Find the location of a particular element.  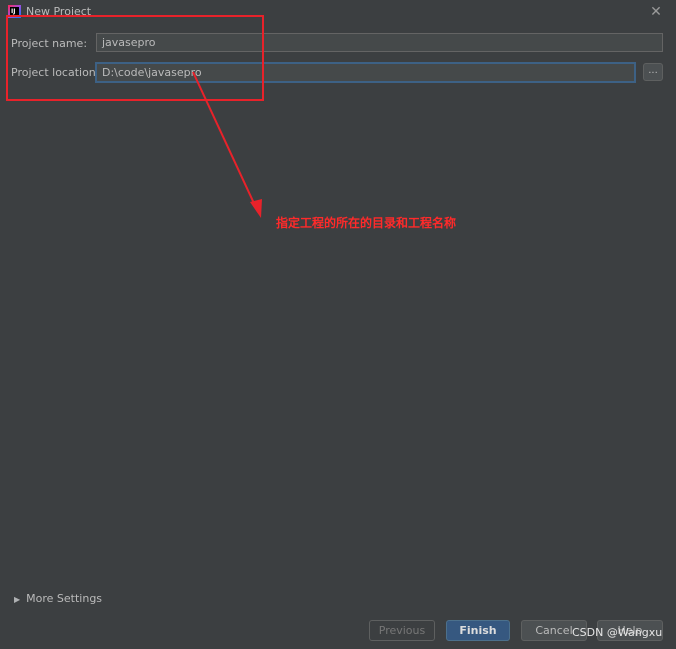

finish-button: Finish is located at coordinates (478, 630).